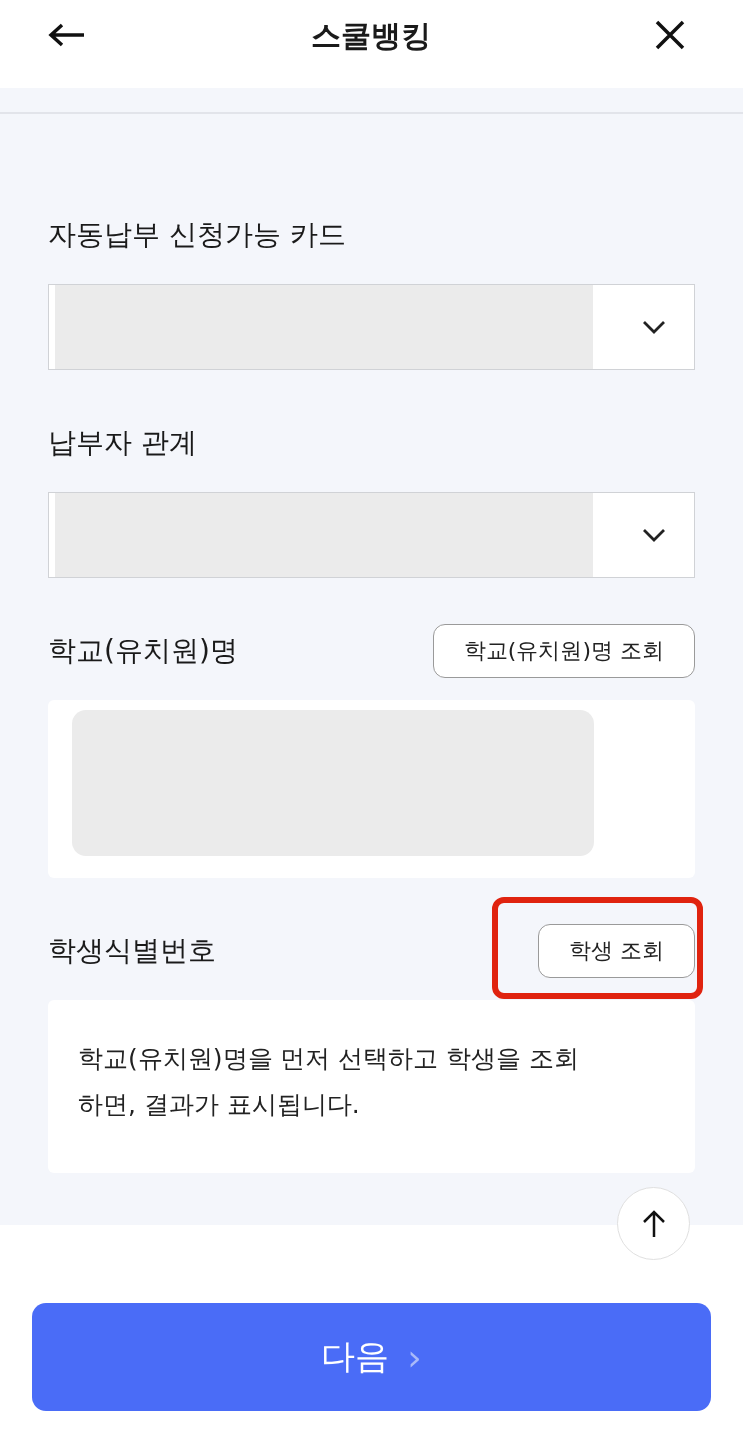 This screenshot has width=743, height=1440. Describe the element at coordinates (653, 1223) in the screenshot. I see `arrow-up-icon` at that location.